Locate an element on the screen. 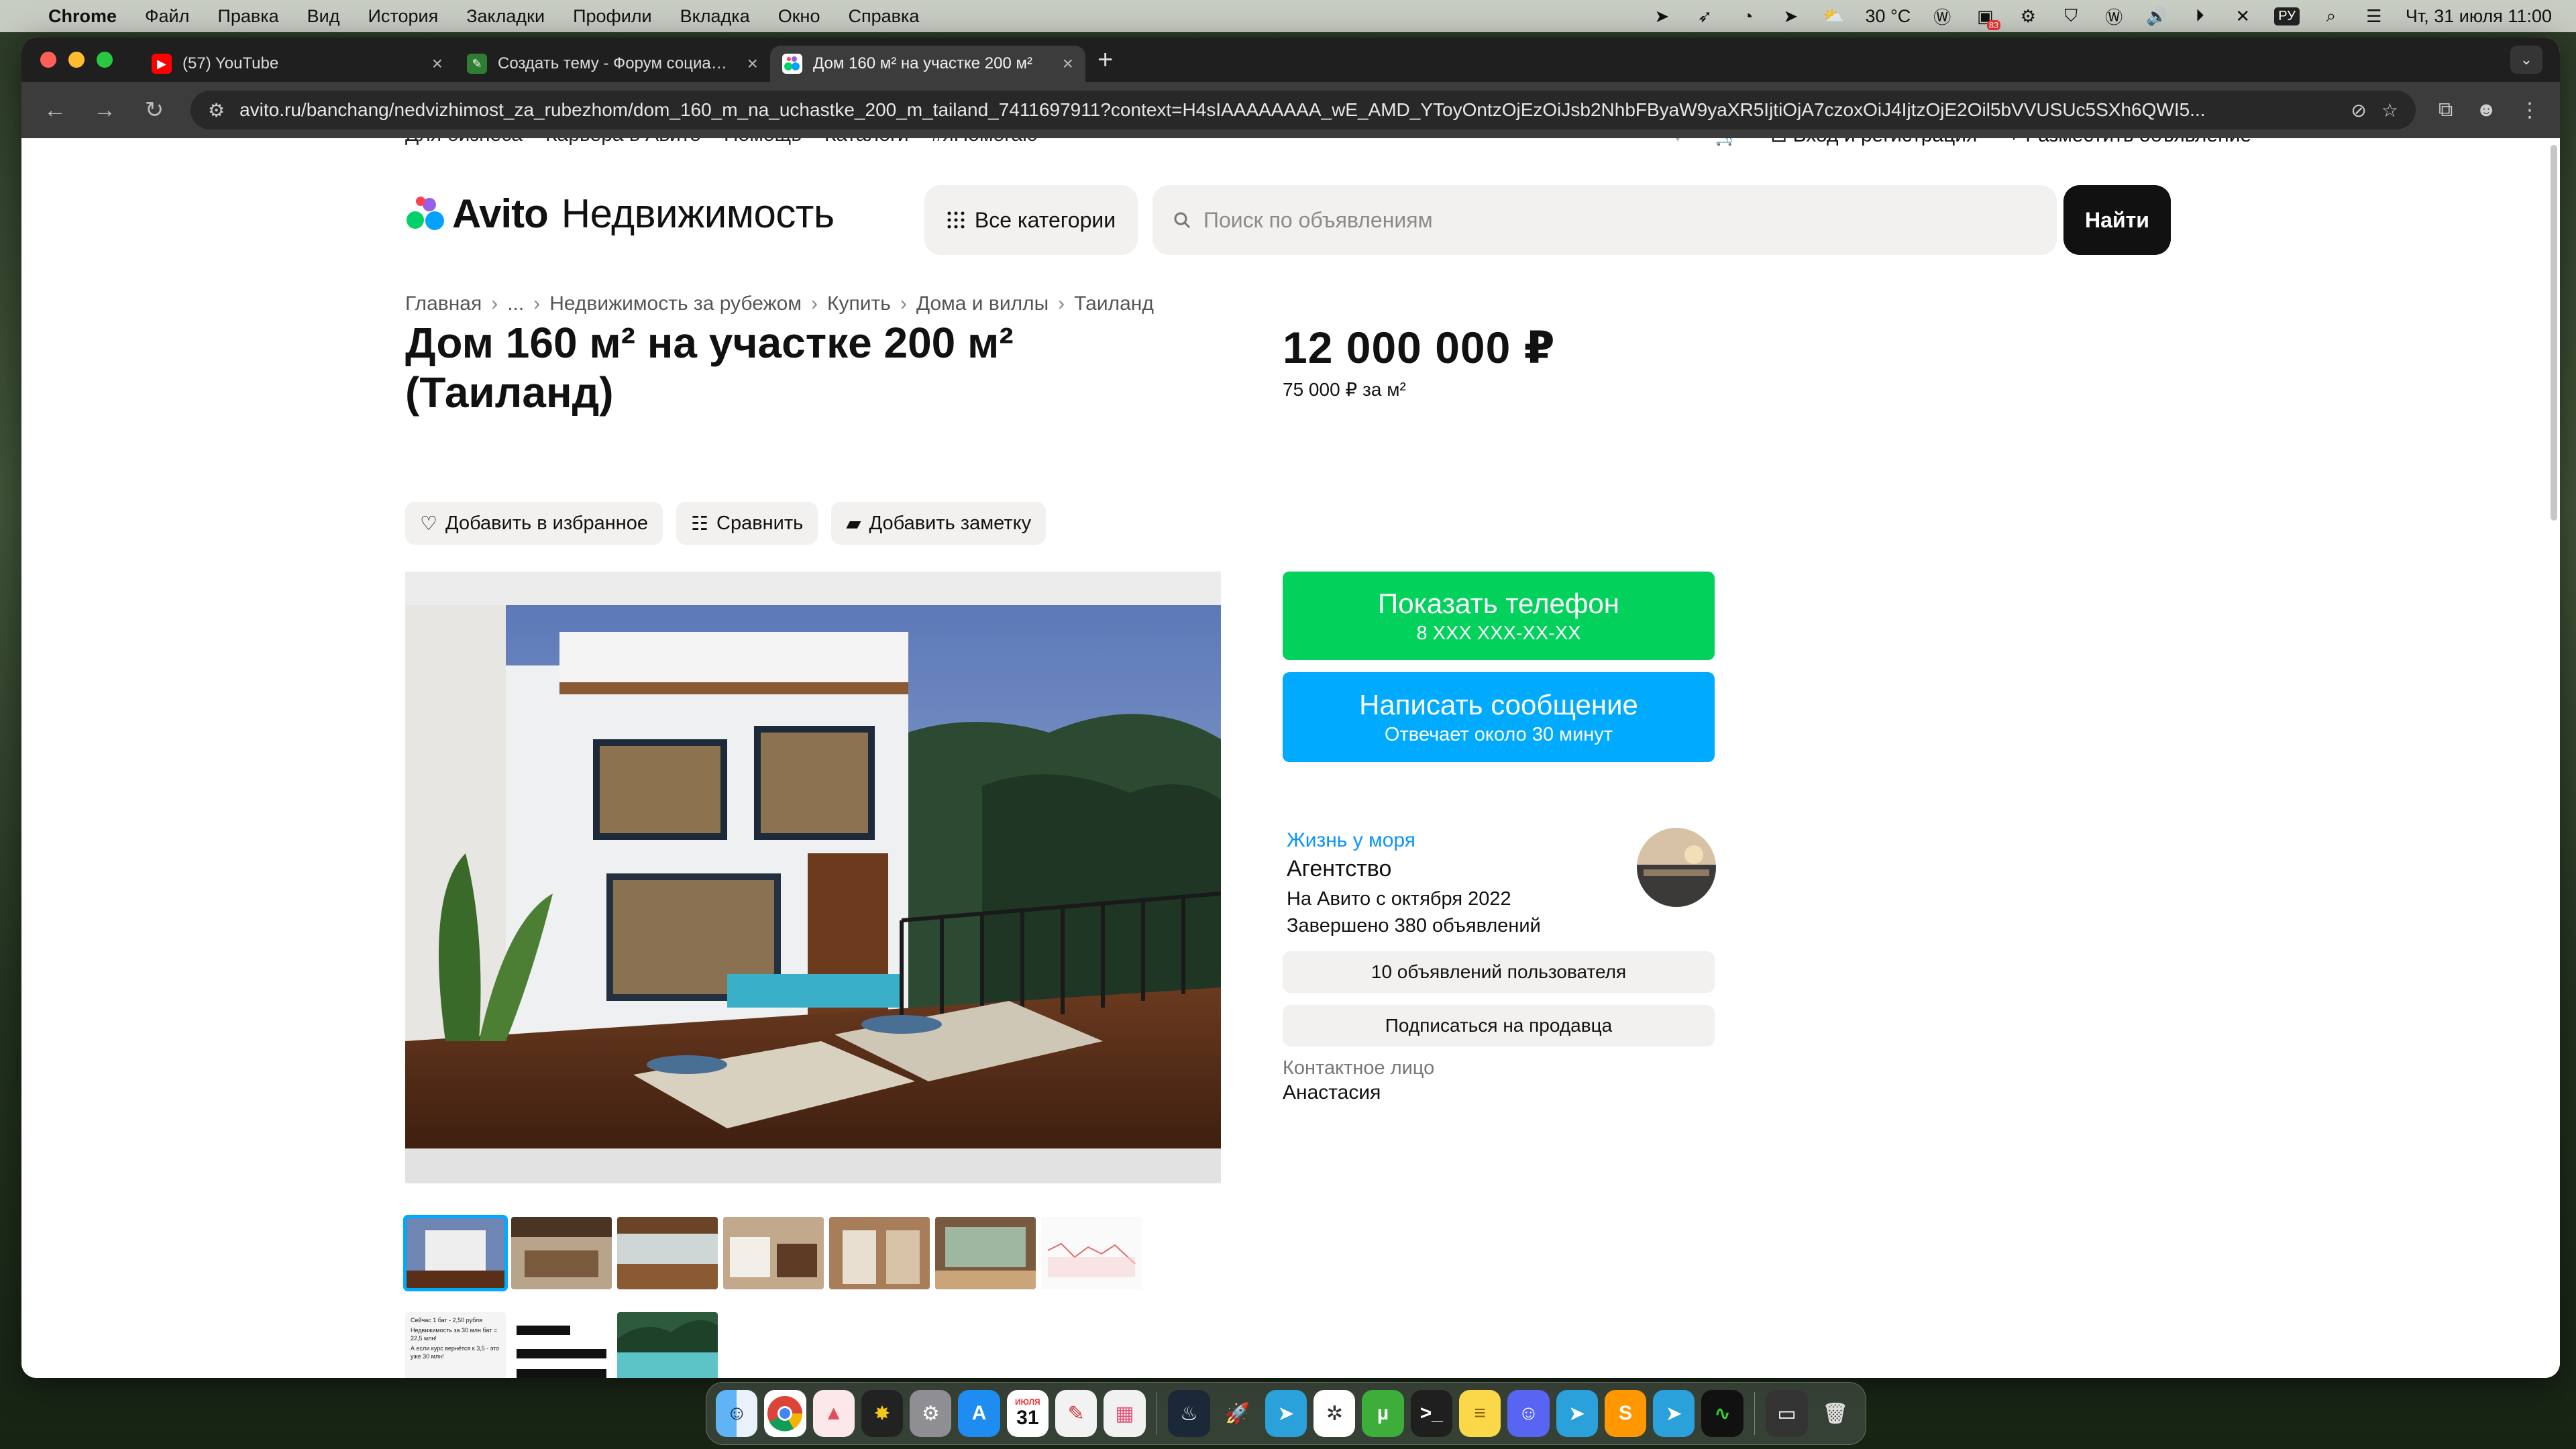  menubar-clock: Чт, 31 июля 11:00 is located at coordinates (2479, 16).